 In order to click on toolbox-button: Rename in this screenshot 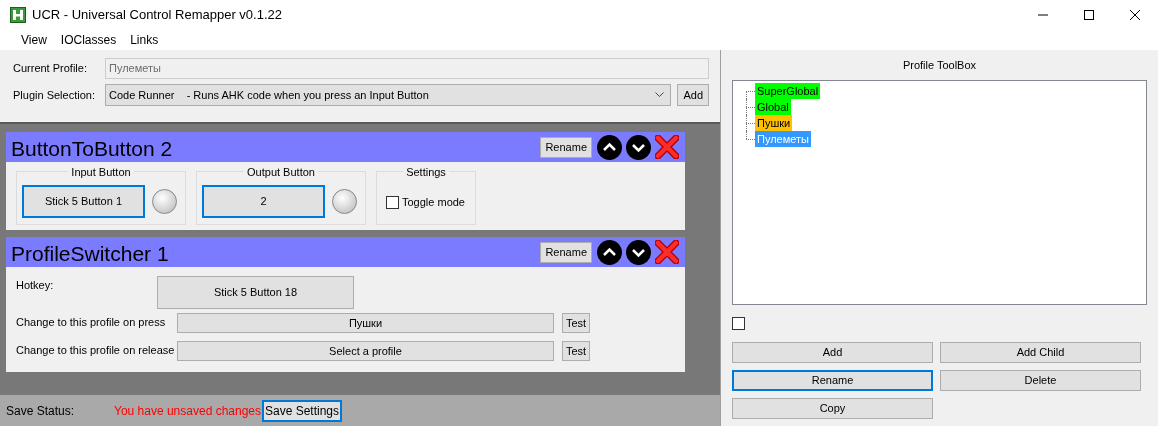, I will do `click(832, 380)`.